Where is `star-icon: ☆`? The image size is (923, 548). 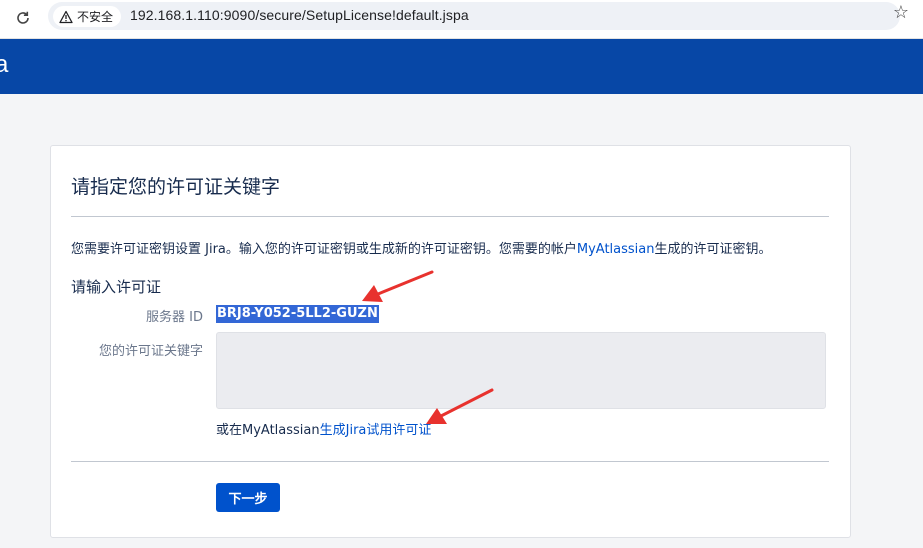
star-icon: ☆ is located at coordinates (901, 12).